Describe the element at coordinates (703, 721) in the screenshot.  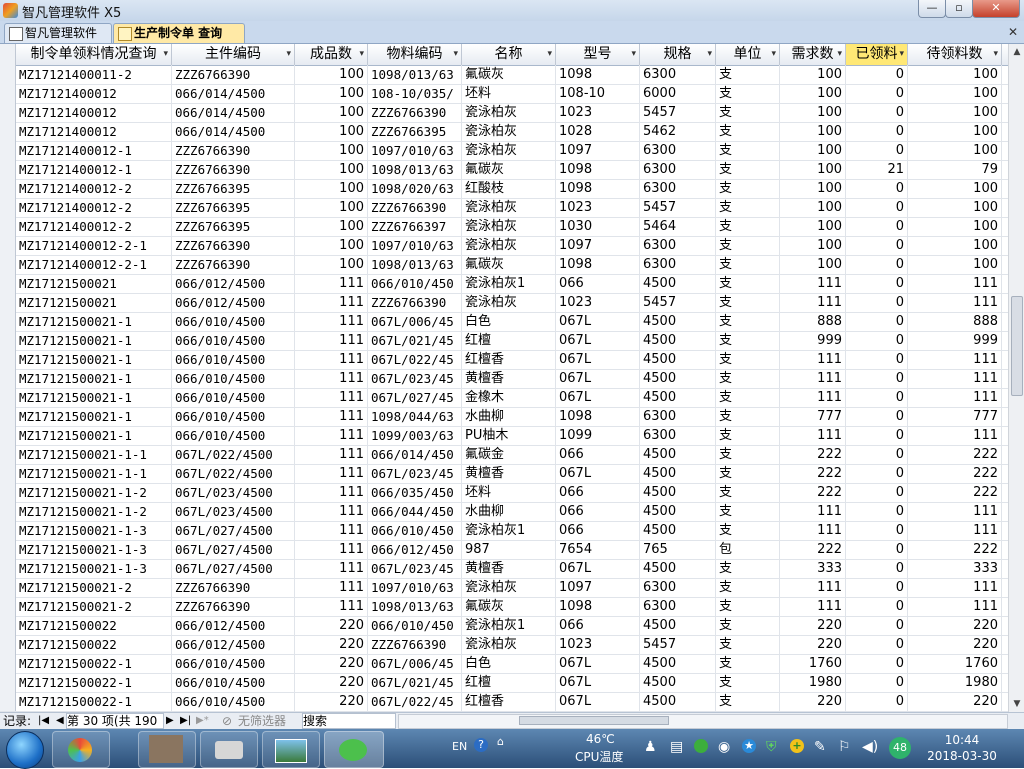
I see `horizontal-scrollbar` at that location.